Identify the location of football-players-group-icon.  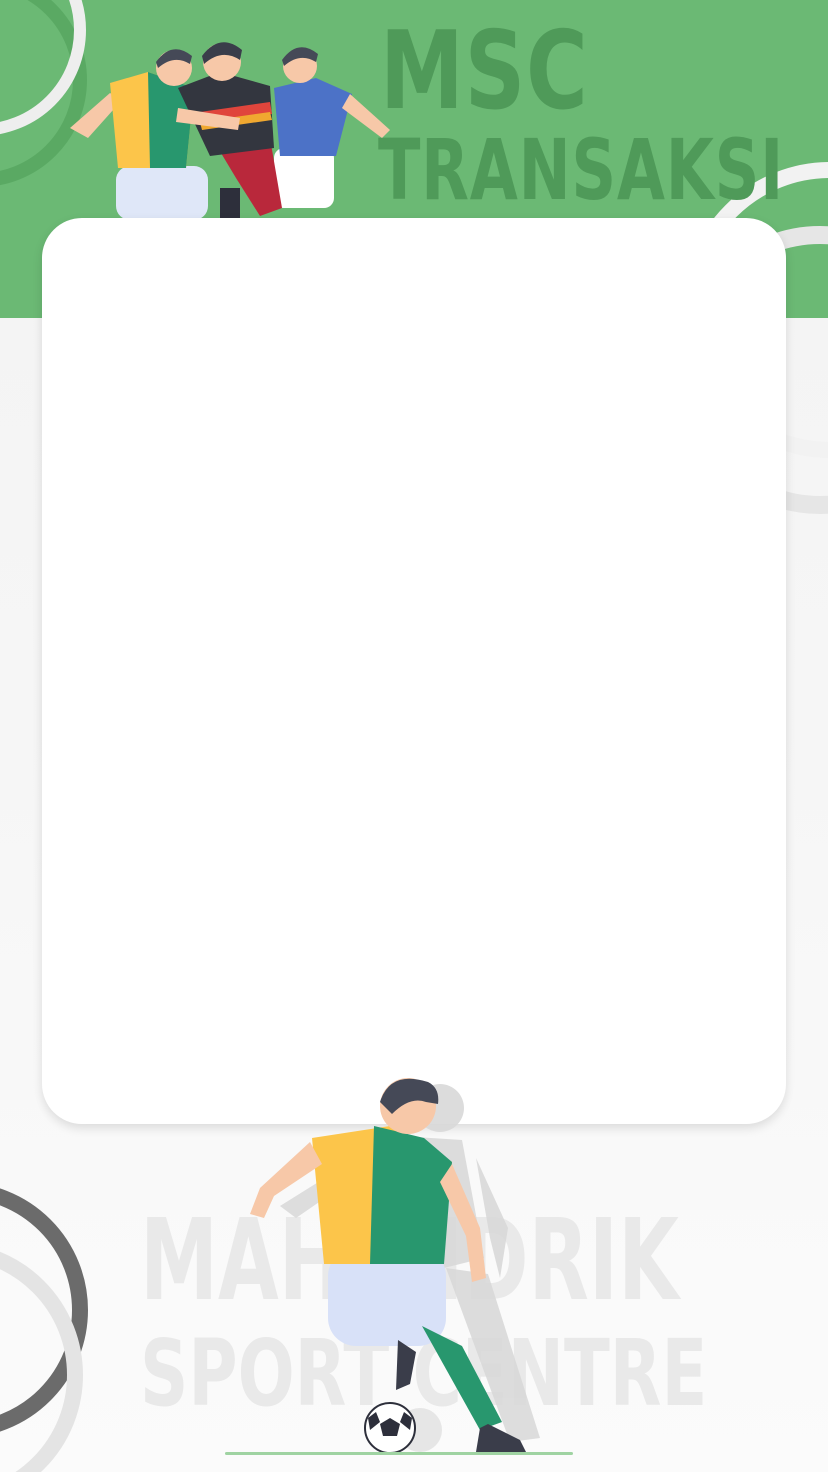
(230, 131).